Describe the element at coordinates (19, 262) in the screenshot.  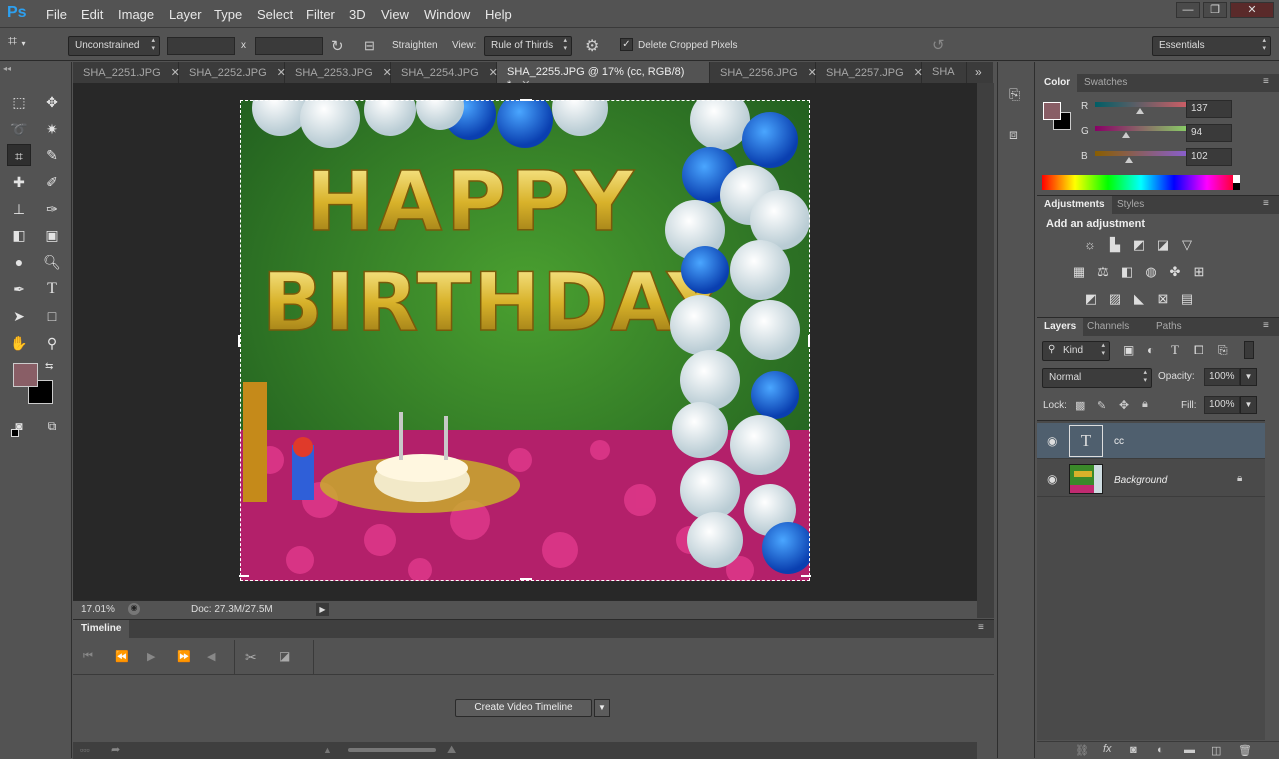
I see `blur-tool-icon: ●` at that location.